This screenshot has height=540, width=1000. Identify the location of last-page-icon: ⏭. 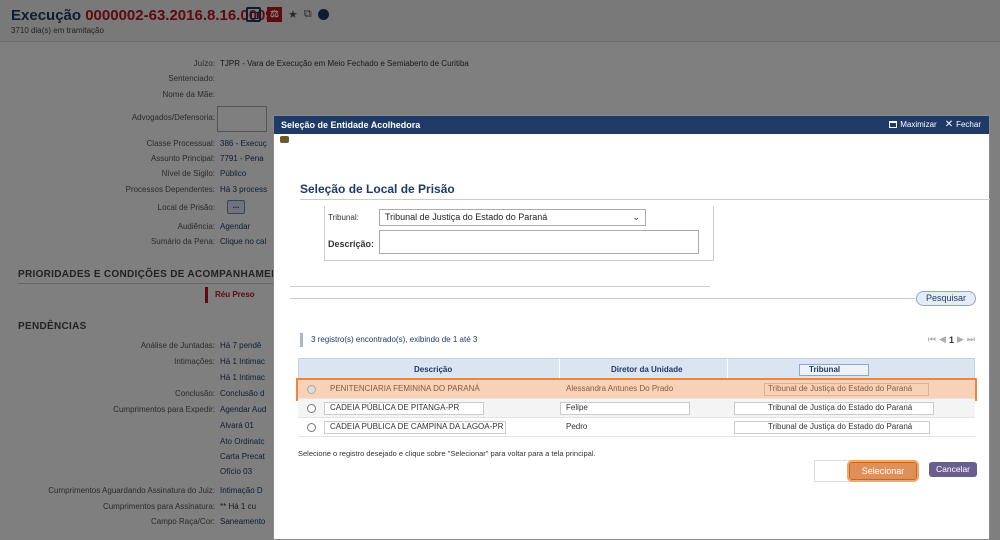
(971, 339).